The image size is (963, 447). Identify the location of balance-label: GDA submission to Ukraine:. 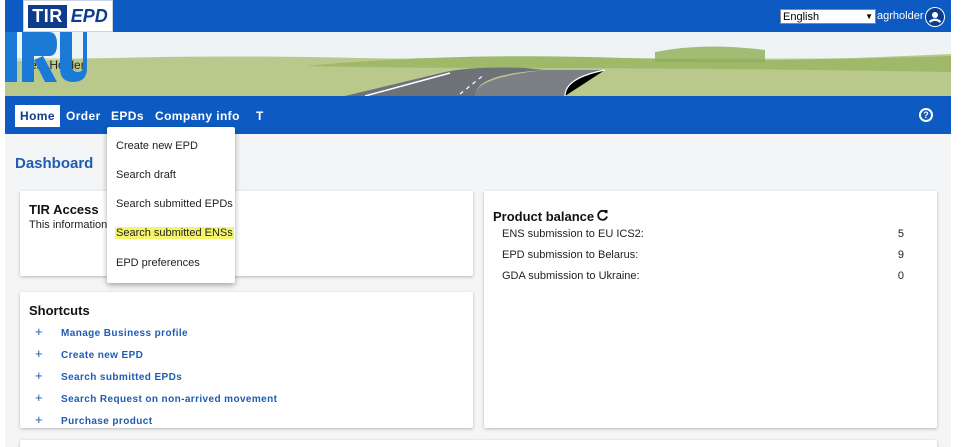
(571, 276).